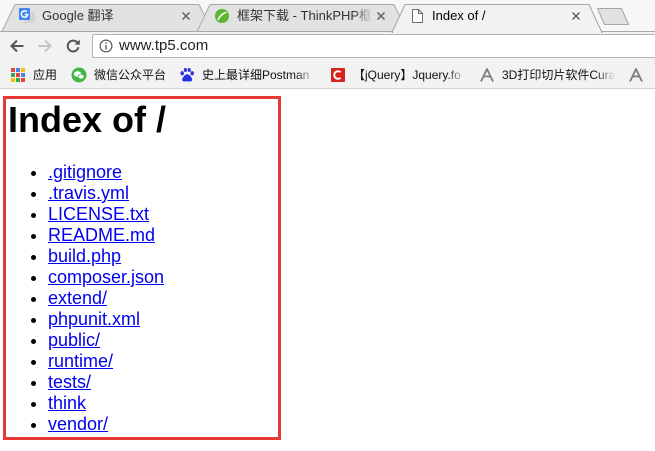 This screenshot has height=451, width=655. Describe the element at coordinates (78, 424) in the screenshot. I see `folder-link: vendor/` at that location.